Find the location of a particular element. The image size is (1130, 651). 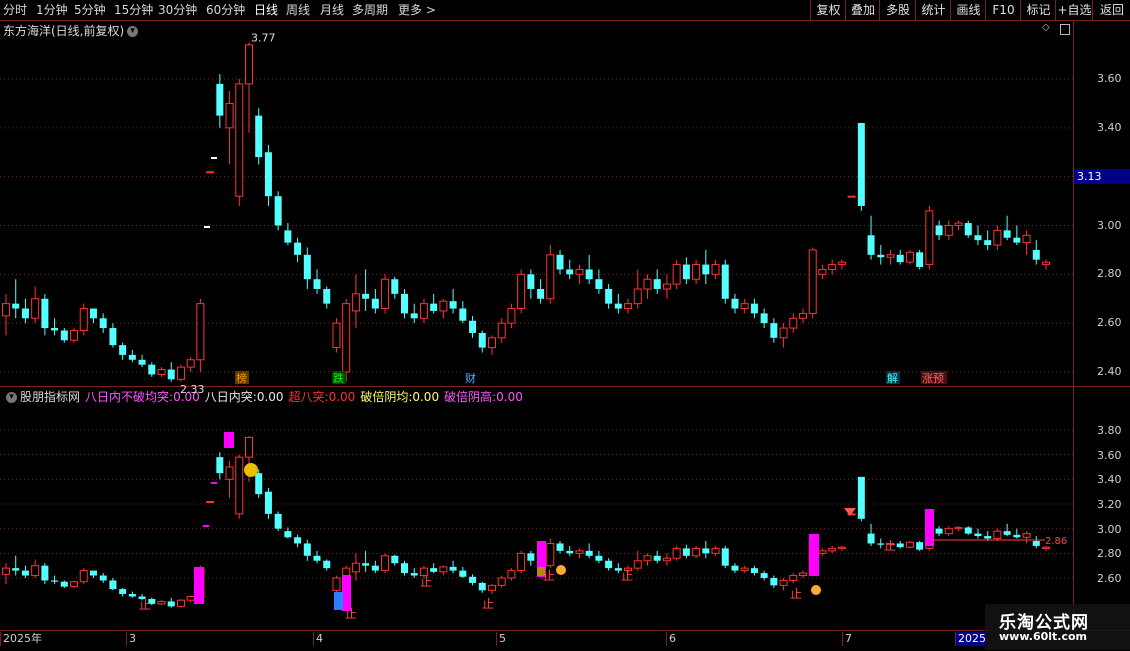

signal-tag-1: 跌 is located at coordinates (339, 378).